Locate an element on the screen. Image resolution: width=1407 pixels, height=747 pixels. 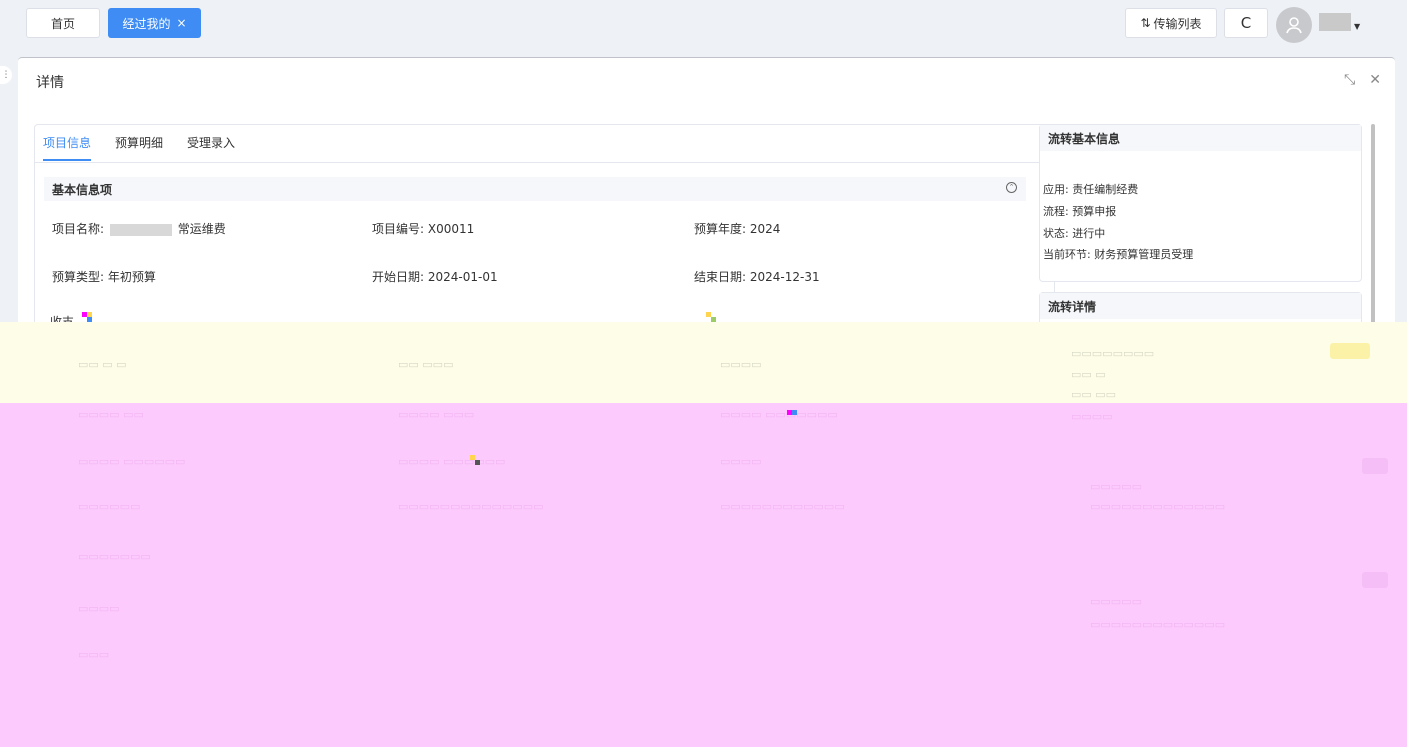
sort-arrows-icon: ⇅ is located at coordinates (1145, 23).